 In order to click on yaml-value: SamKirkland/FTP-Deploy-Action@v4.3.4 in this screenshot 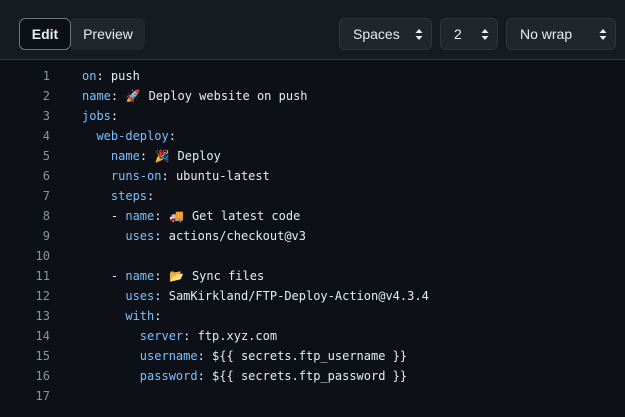, I will do `click(298, 296)`.